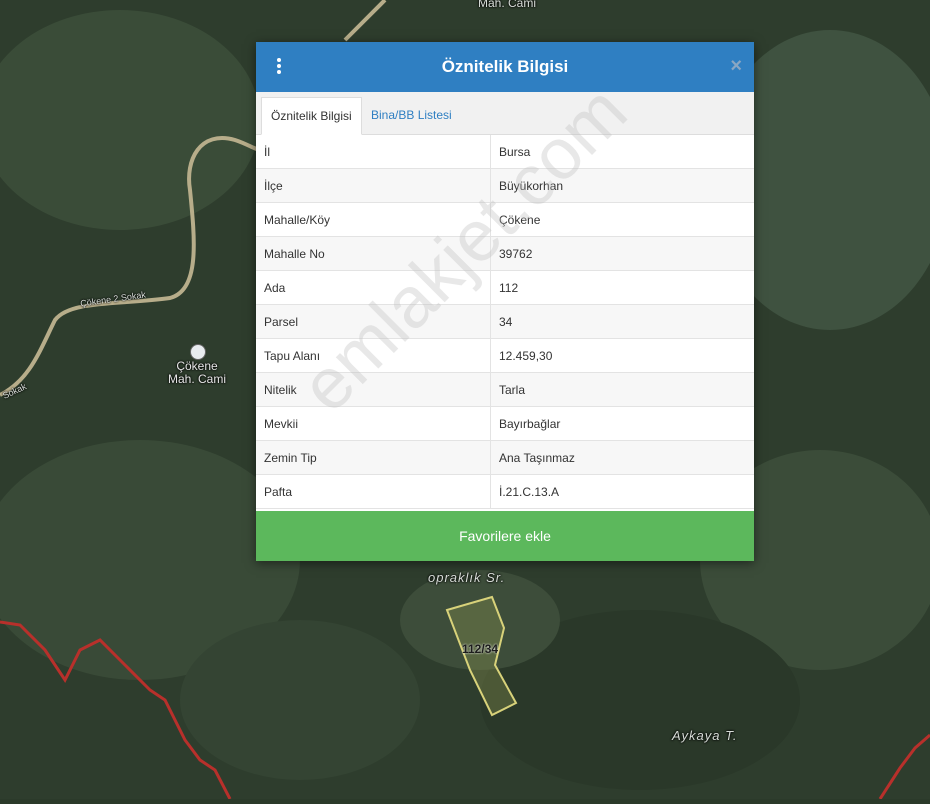  What do you see at coordinates (373, 389) in the screenshot?
I see `attribute-key: Nitelik` at bounding box center [373, 389].